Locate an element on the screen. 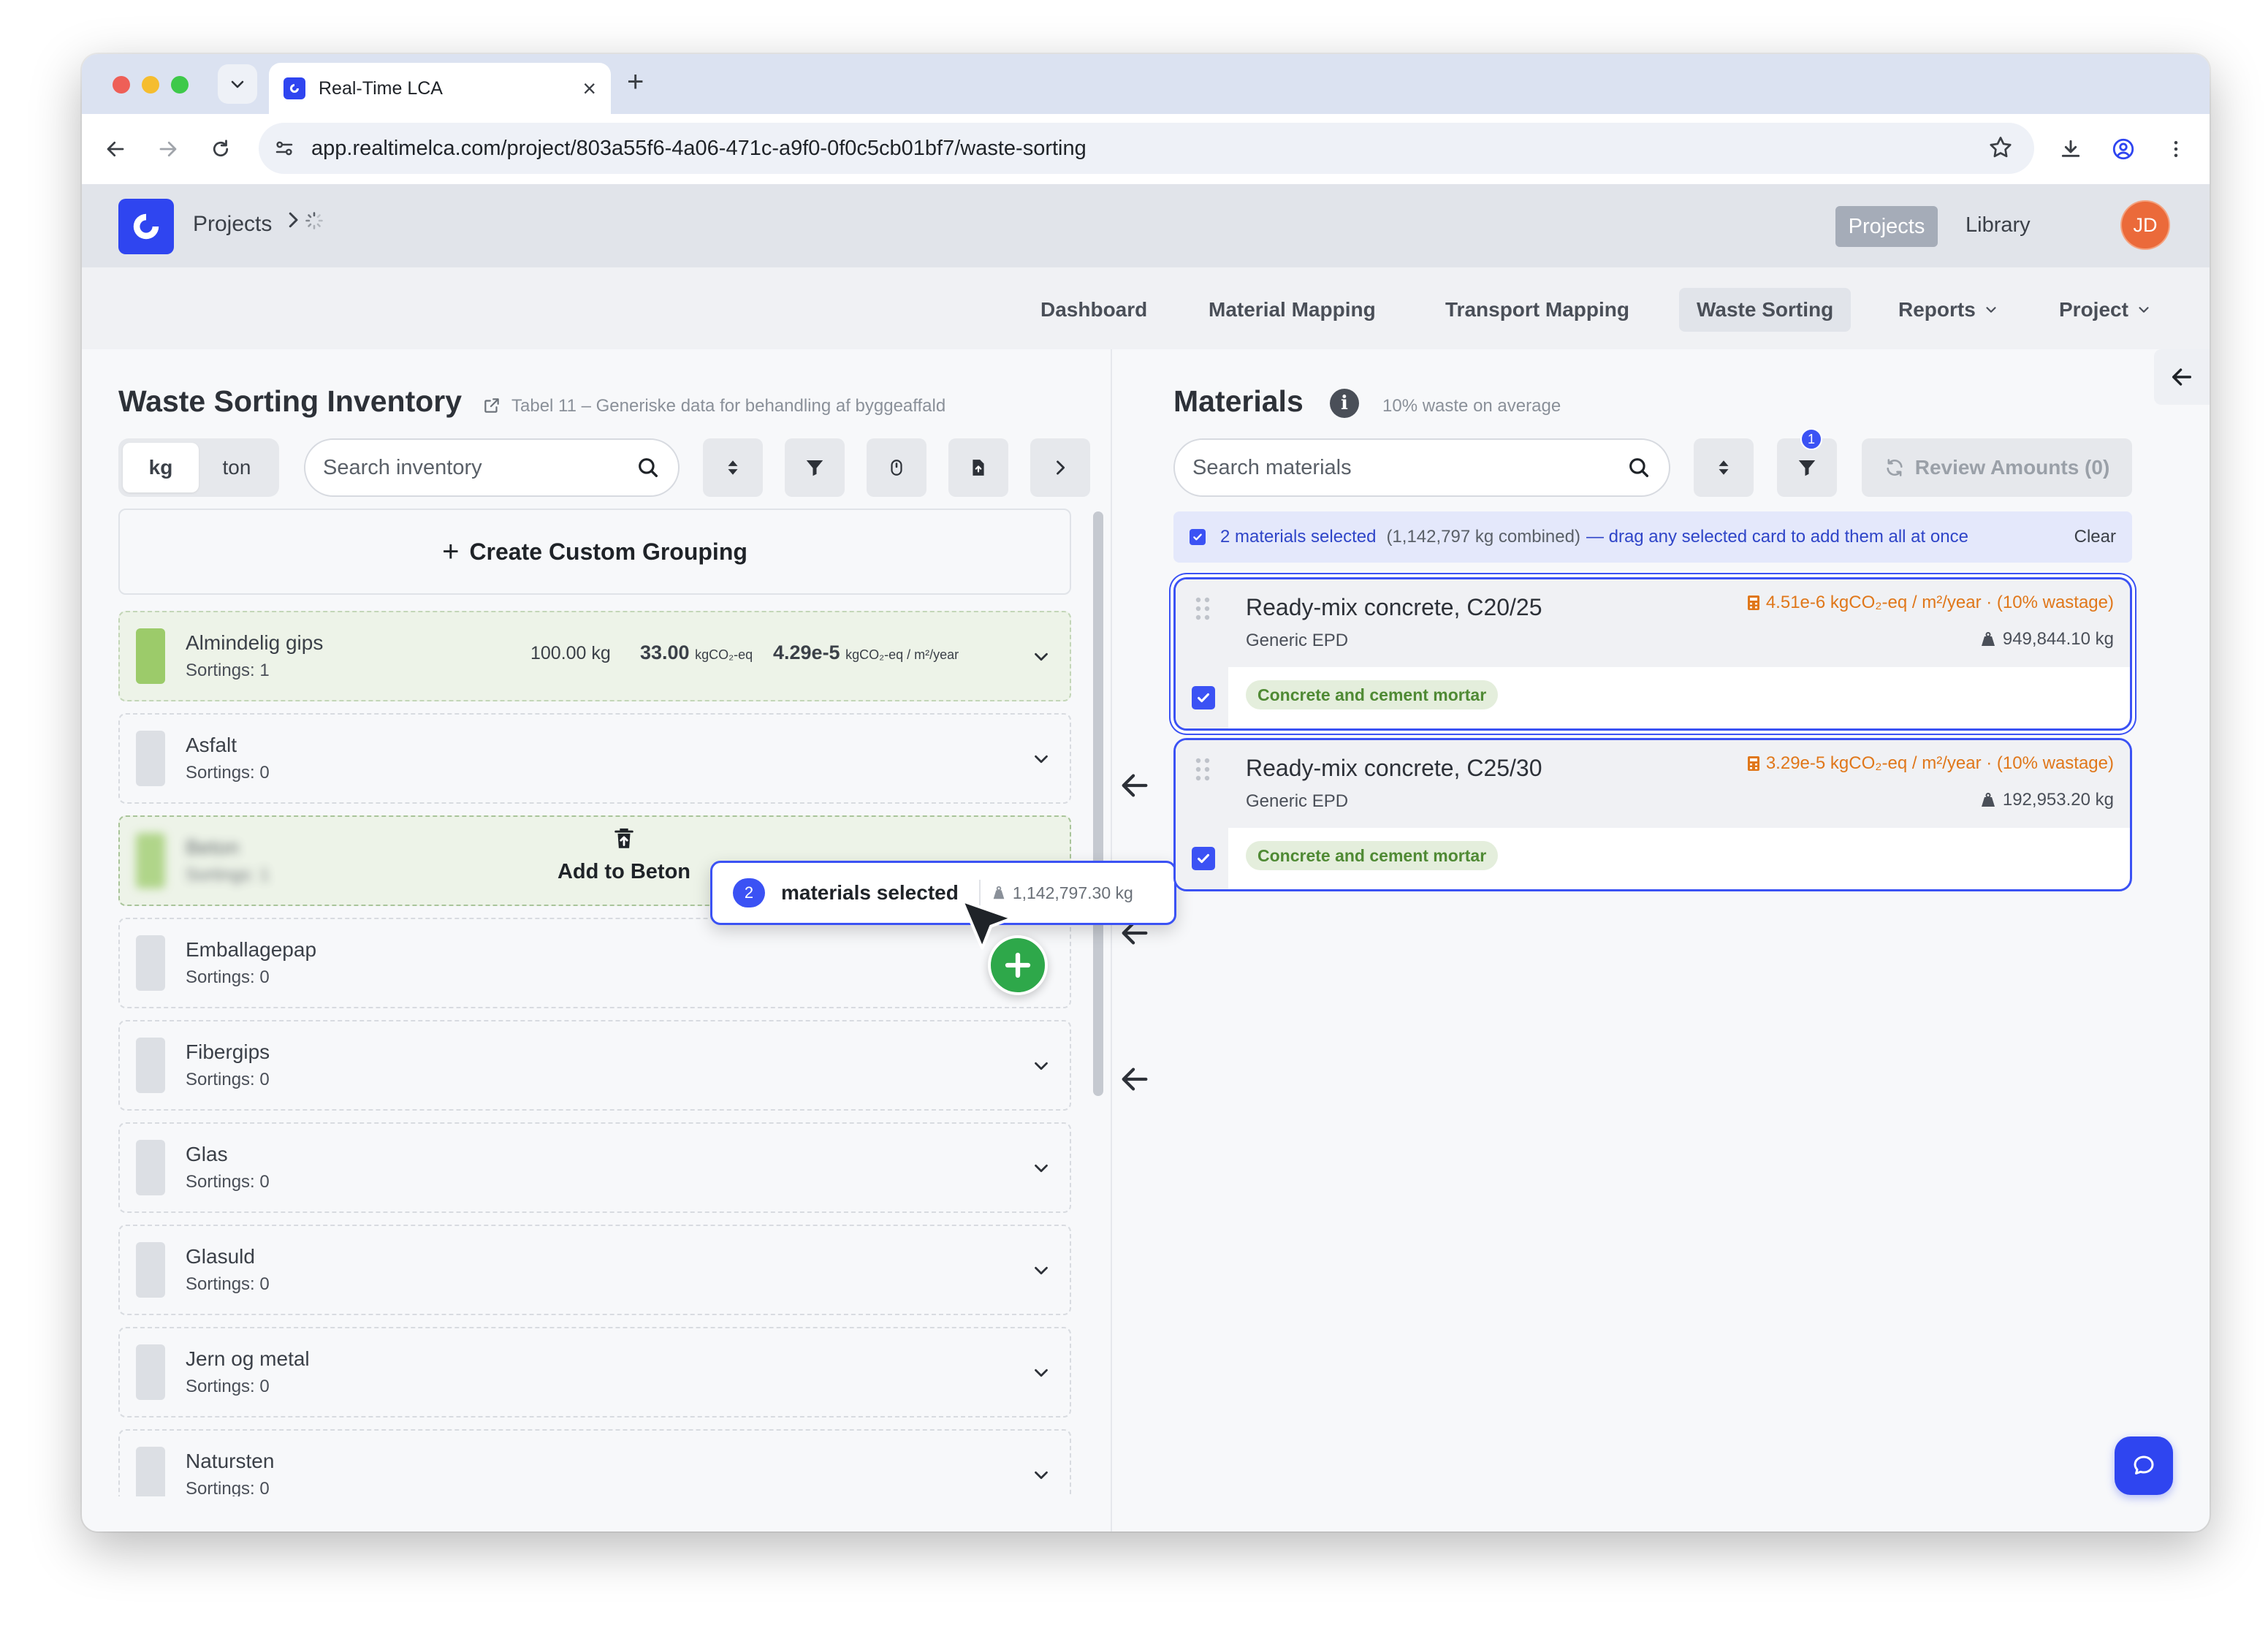 This screenshot has width=2268, height=1625. group-name: Beton is located at coordinates (213, 847).